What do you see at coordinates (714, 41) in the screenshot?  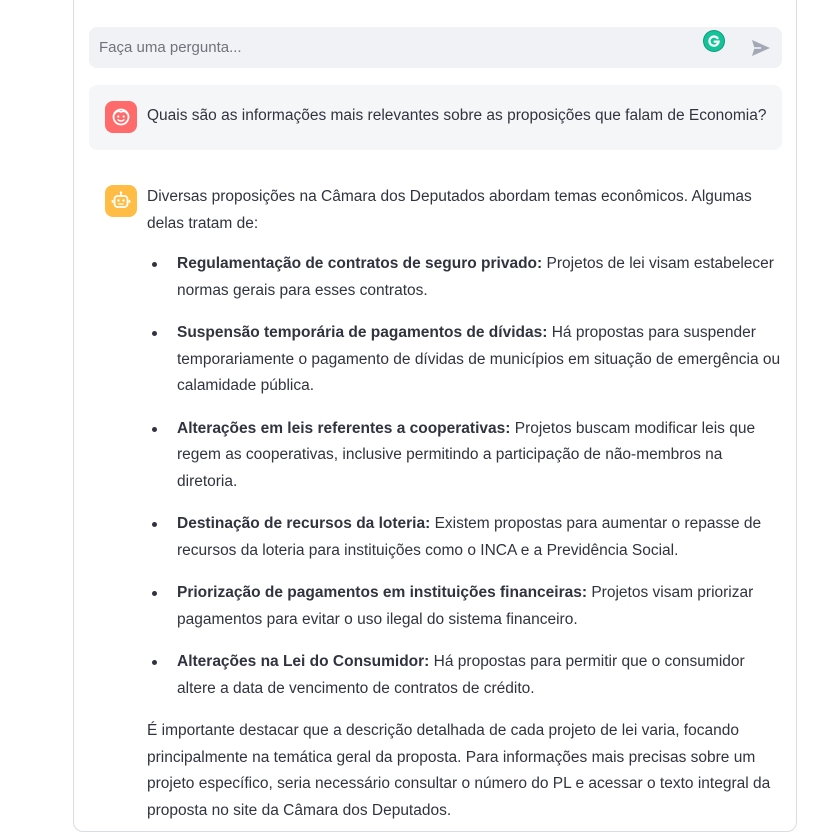 I see `grammarly-icon` at bounding box center [714, 41].